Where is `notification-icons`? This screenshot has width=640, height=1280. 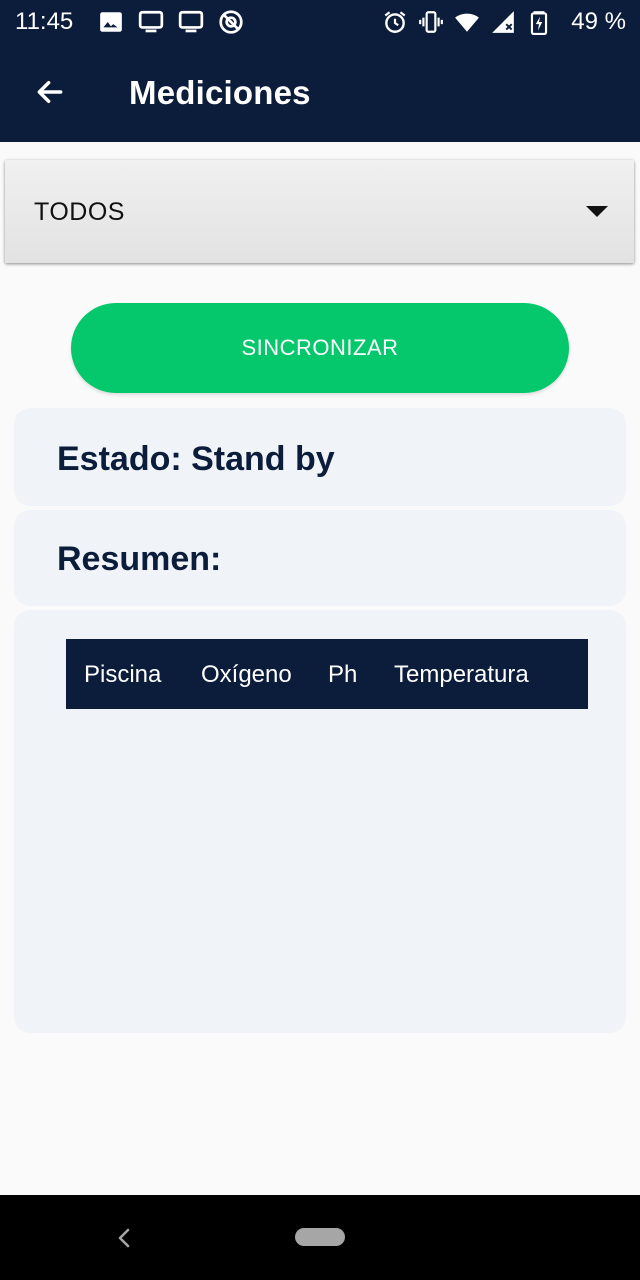
notification-icons is located at coordinates (171, 22).